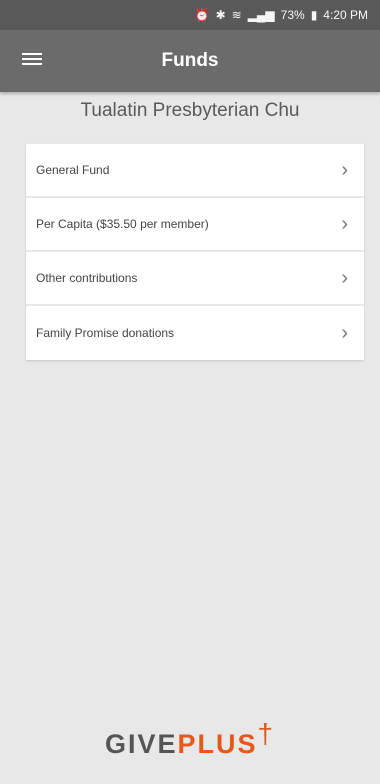  Describe the element at coordinates (292, 15) in the screenshot. I see `battery-percent: 73%` at that location.